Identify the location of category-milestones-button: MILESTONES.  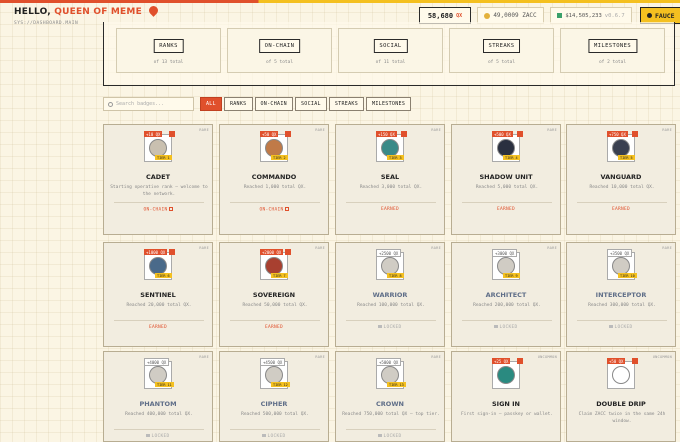
(612, 46).